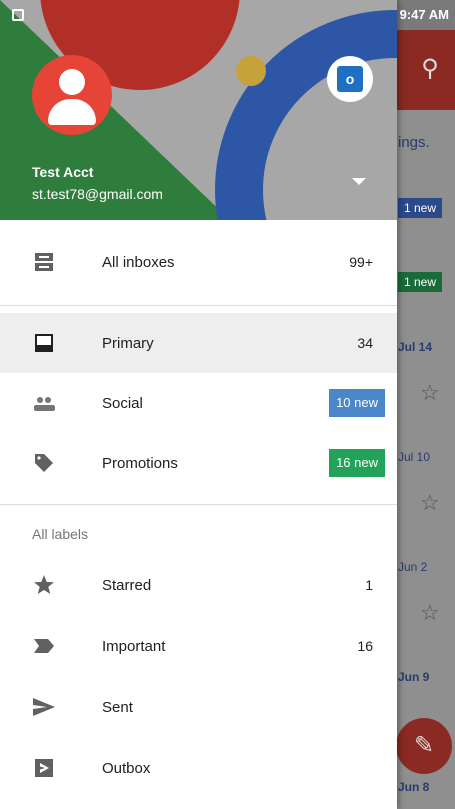 The height and width of the screenshot is (809, 455). I want to click on account-avatar, so click(72, 95).